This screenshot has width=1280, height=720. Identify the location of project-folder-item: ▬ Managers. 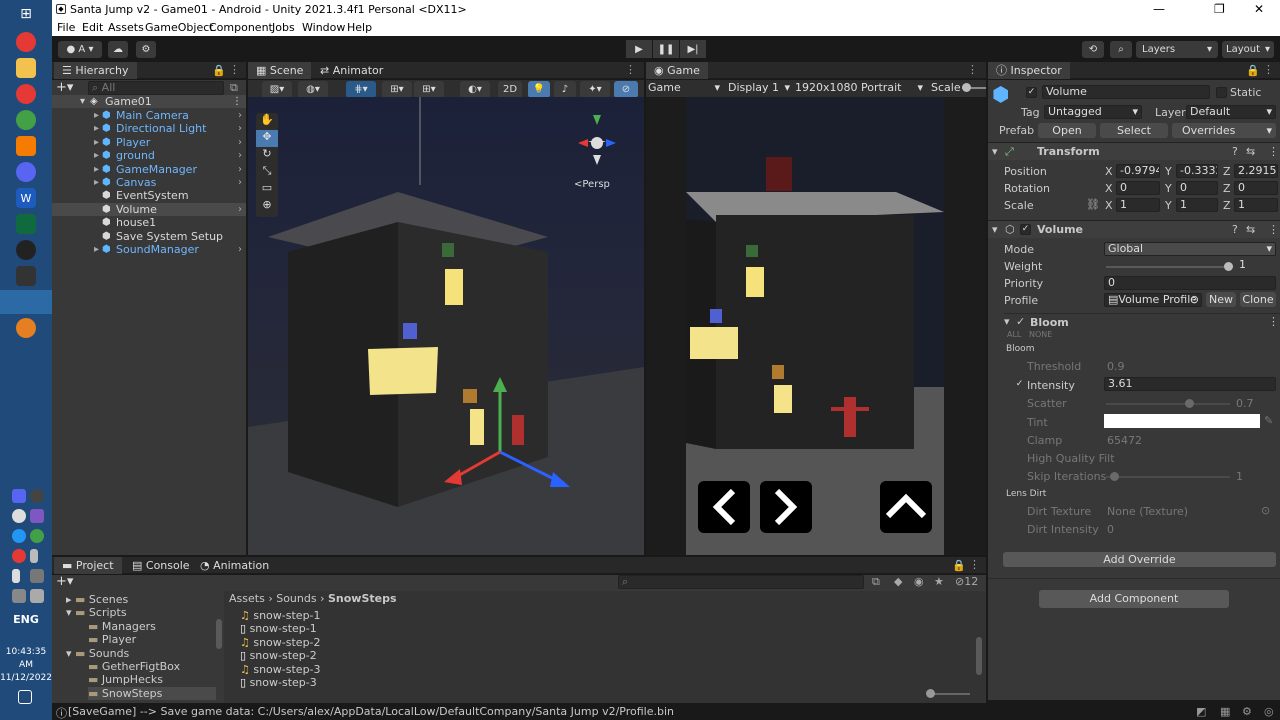
(152, 626).